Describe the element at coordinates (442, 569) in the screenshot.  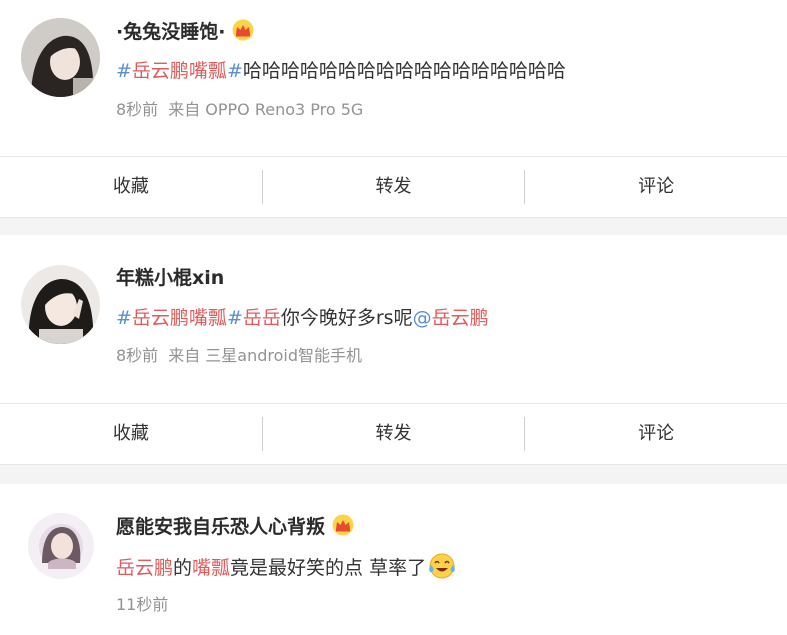
I see `laugh-cry-emoji-icon` at that location.